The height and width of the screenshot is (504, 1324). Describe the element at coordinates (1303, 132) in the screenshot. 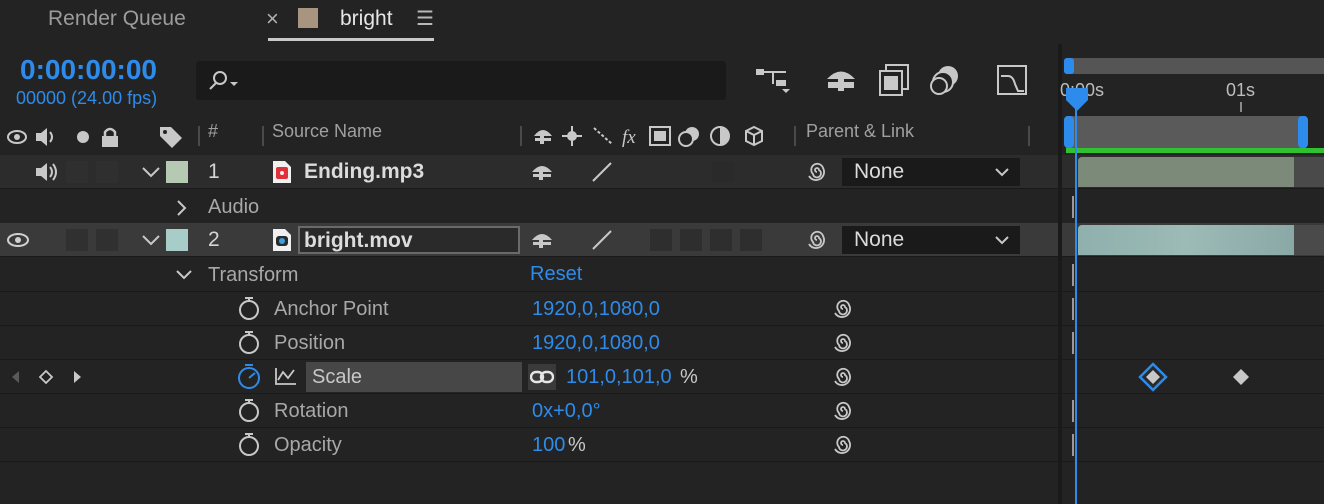

I see `work-area-end-handle` at that location.